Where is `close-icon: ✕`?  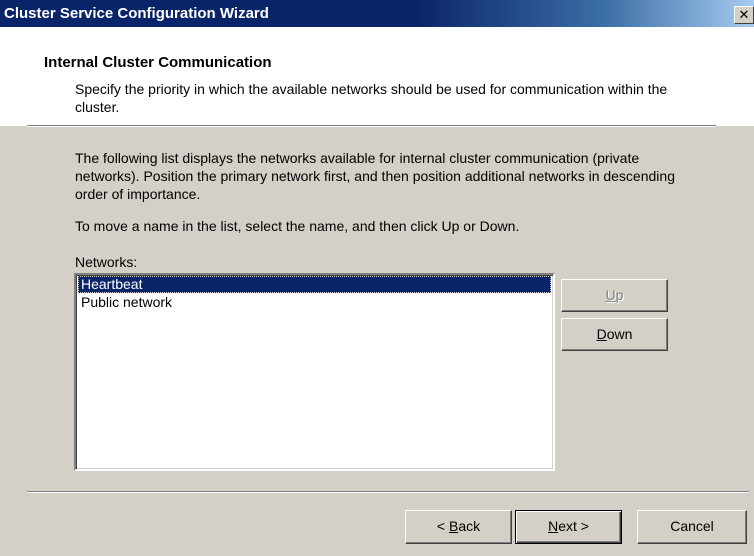
close-icon: ✕ is located at coordinates (744, 15).